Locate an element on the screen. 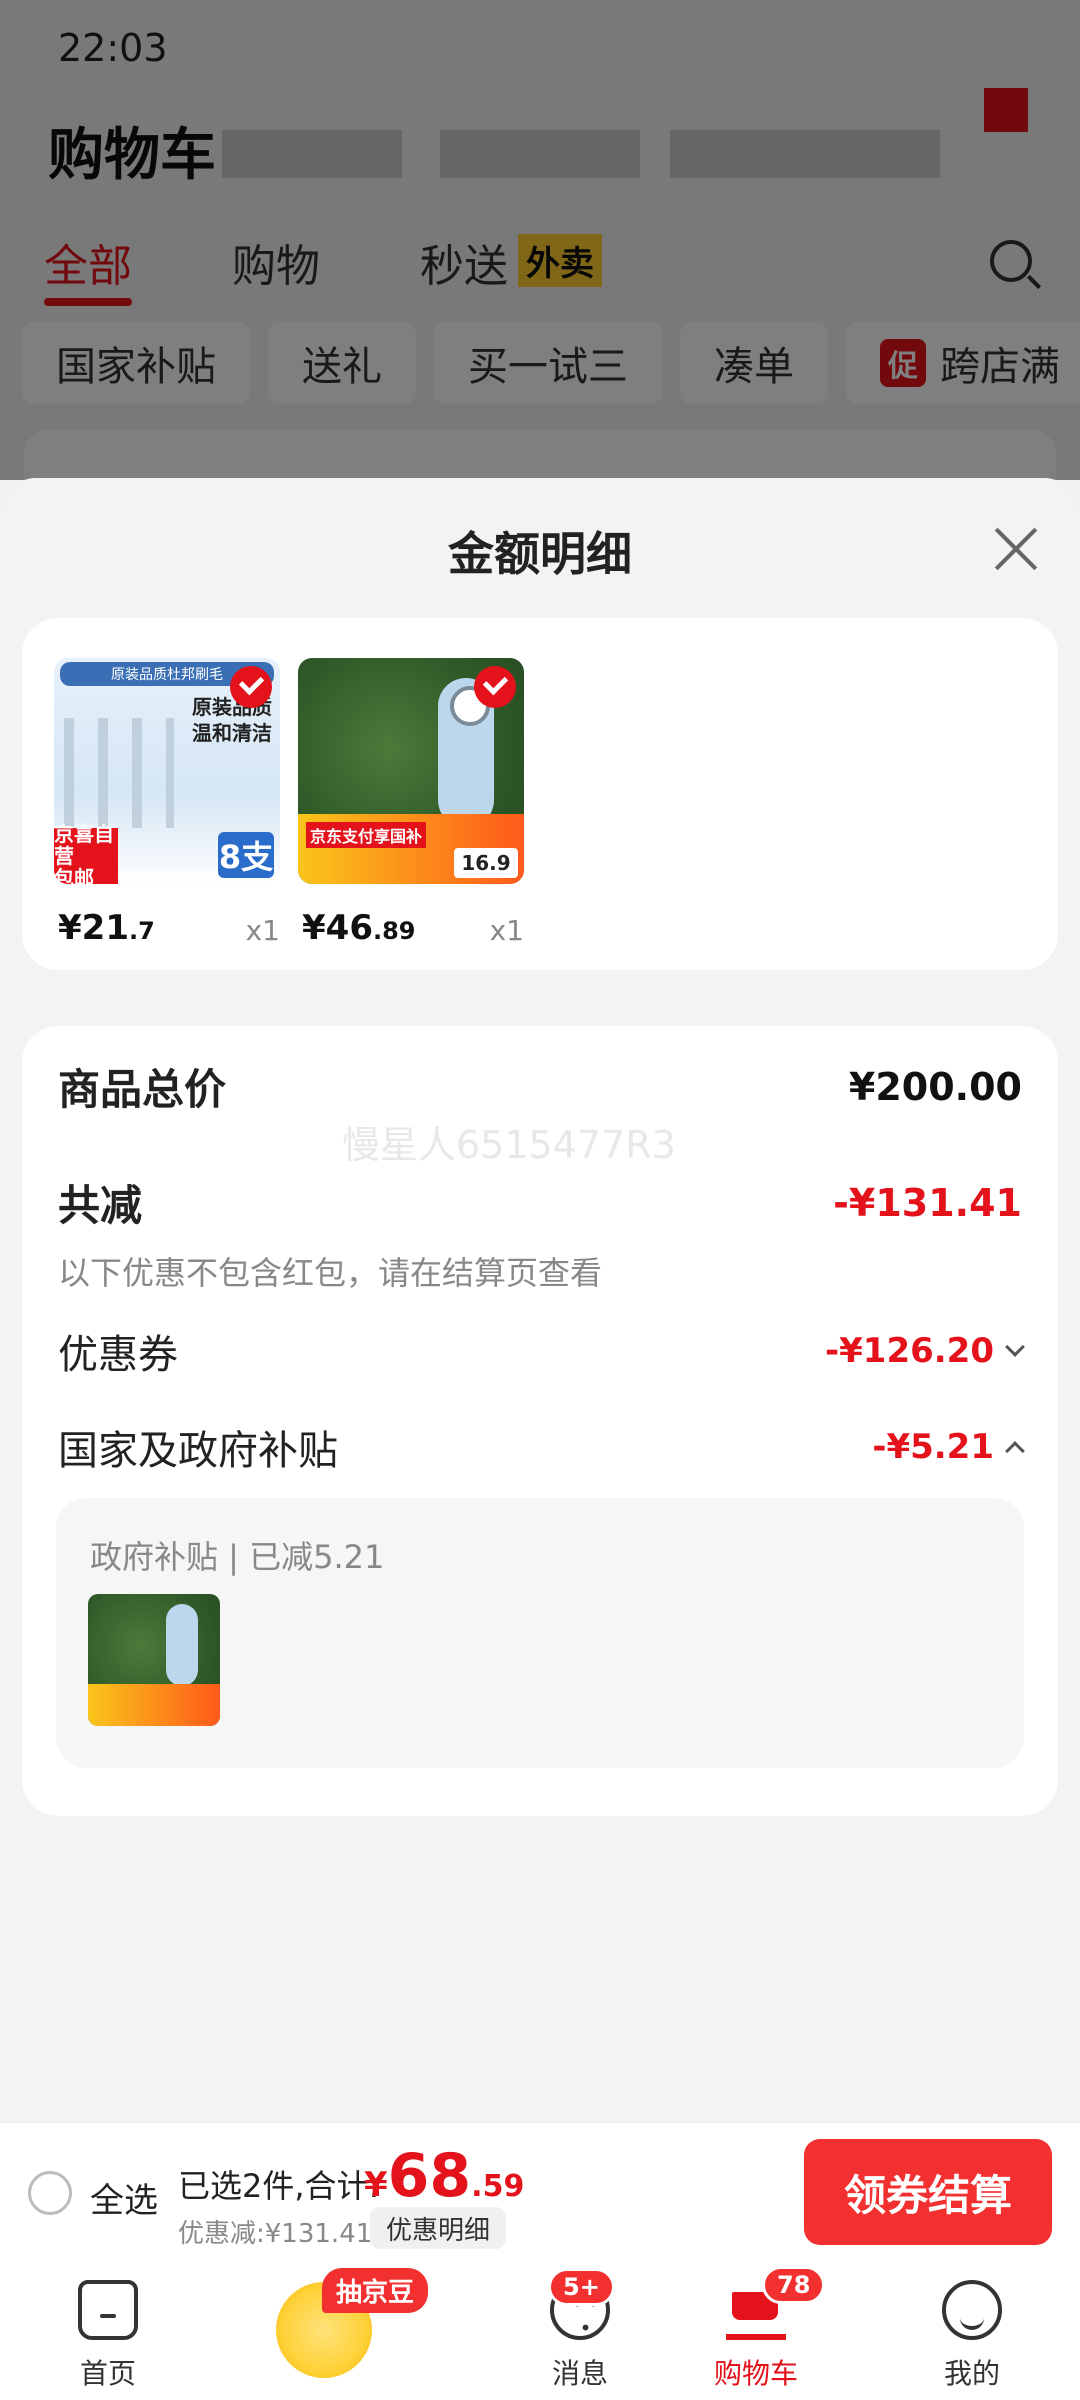  total-amount: ¥68.59 is located at coordinates (444, 2176).